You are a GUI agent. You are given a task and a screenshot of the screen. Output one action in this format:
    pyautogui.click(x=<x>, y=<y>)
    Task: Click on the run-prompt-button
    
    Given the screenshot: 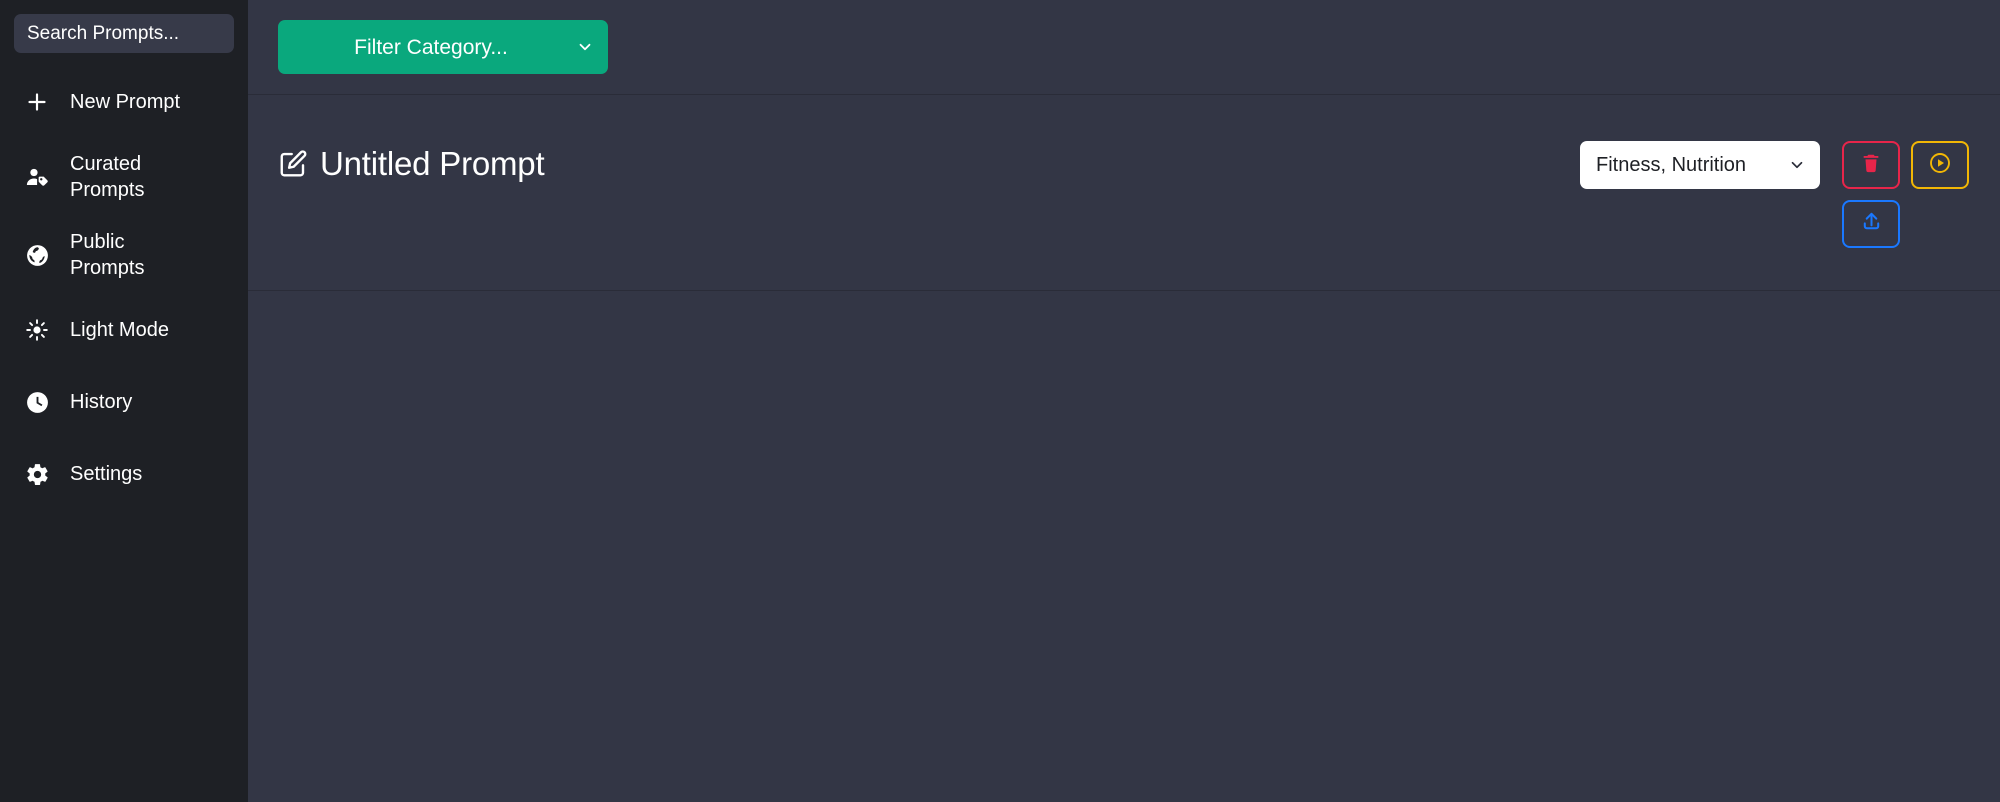 What is the action you would take?
    pyautogui.click(x=1940, y=165)
    